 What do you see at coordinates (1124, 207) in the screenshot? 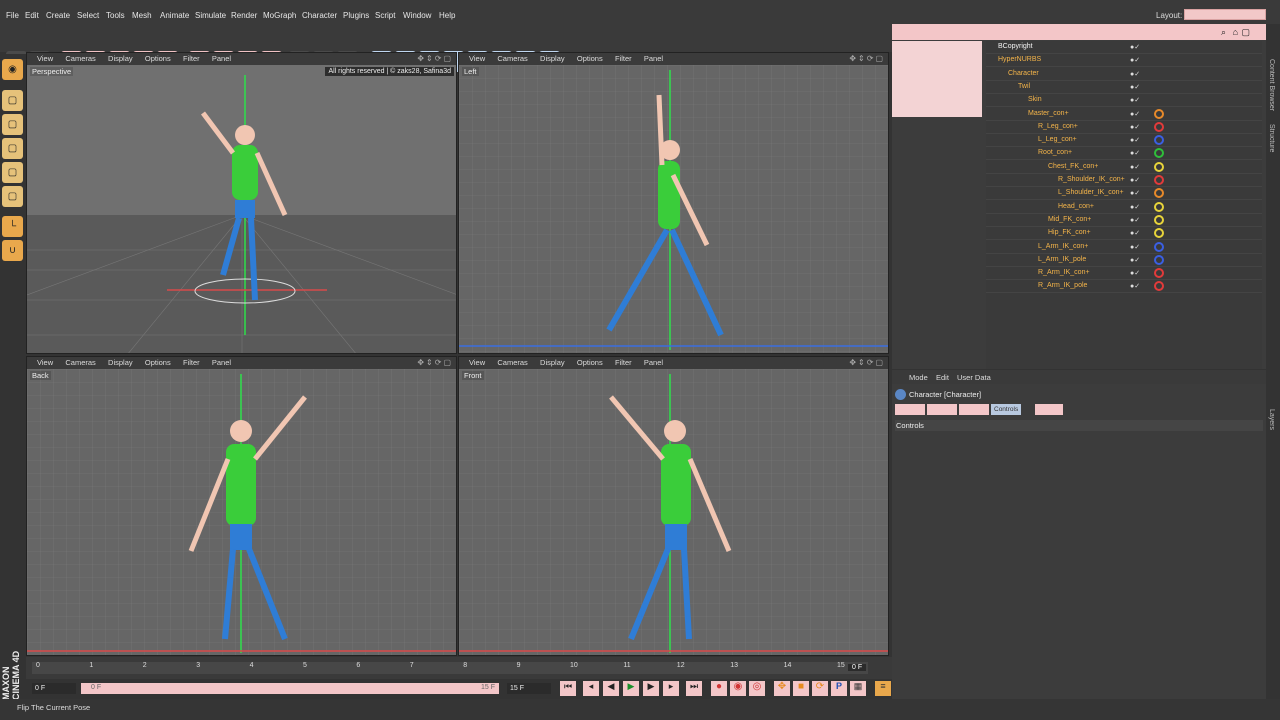
I see `object-row: Head_con+ ●✓` at bounding box center [1124, 207].